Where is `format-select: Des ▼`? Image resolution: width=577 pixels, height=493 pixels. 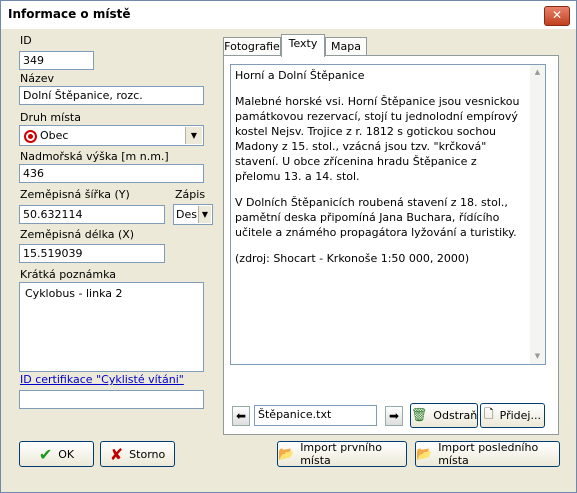 format-select: Des ▼ is located at coordinates (193, 214).